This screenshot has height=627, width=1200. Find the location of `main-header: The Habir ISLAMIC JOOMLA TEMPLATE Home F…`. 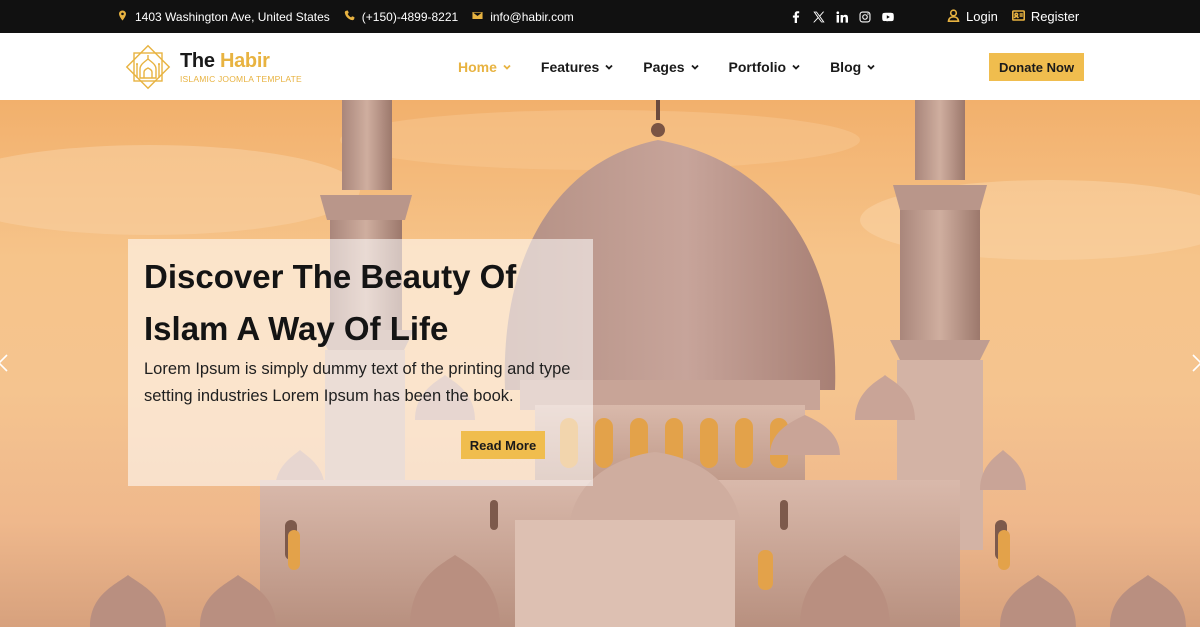

main-header: The Habir ISLAMIC JOOMLA TEMPLATE Home F… is located at coordinates (600, 66).